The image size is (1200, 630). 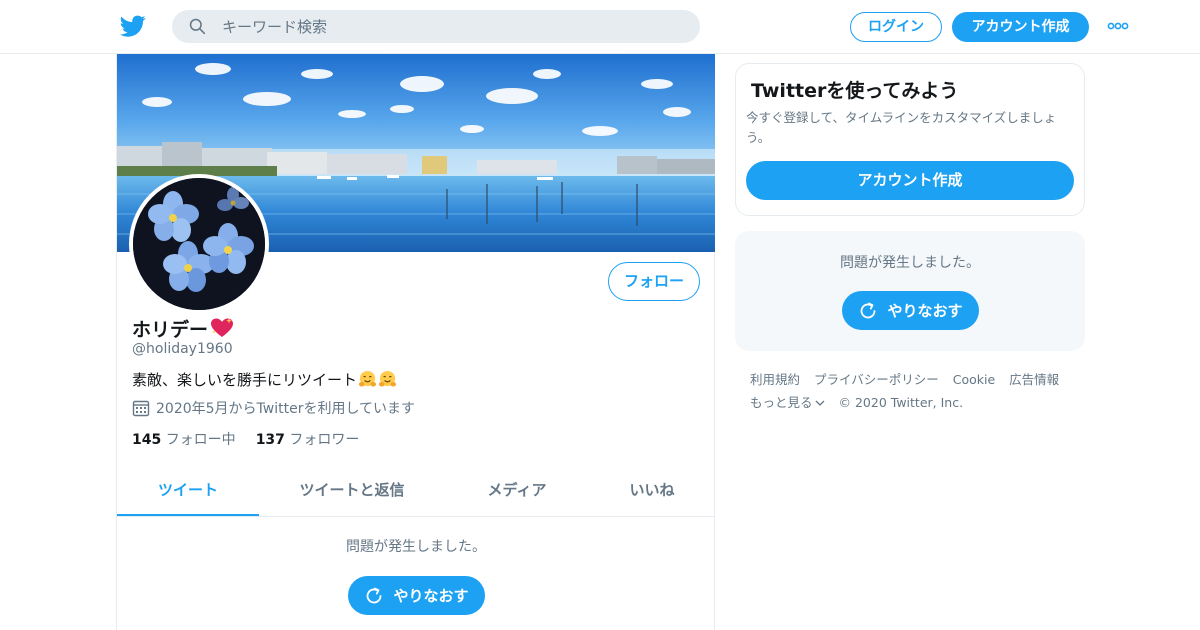 What do you see at coordinates (416, 547) in the screenshot?
I see `timeline-error-message: 問題が発生しました。` at bounding box center [416, 547].